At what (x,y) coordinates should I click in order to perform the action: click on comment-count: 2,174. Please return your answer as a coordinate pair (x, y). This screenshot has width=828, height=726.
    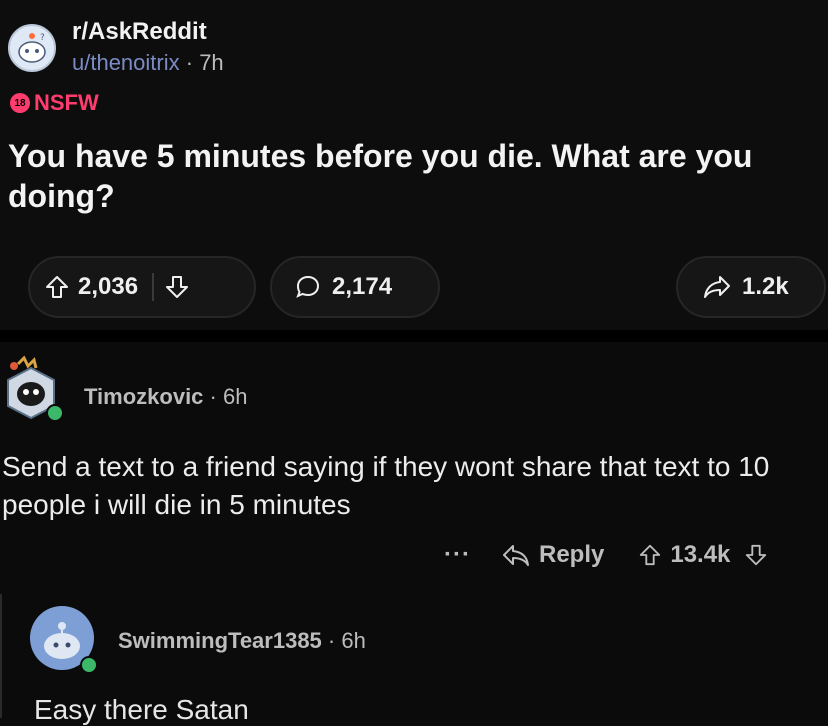
    Looking at the image, I should click on (362, 286).